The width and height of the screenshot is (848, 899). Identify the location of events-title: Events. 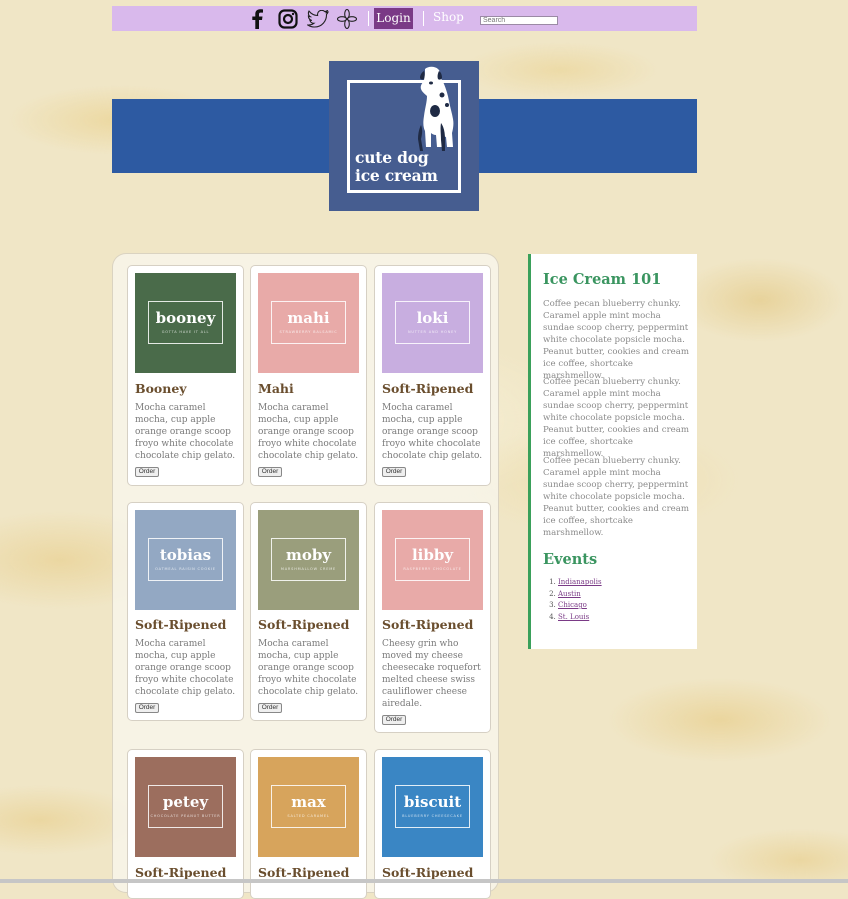
(570, 559).